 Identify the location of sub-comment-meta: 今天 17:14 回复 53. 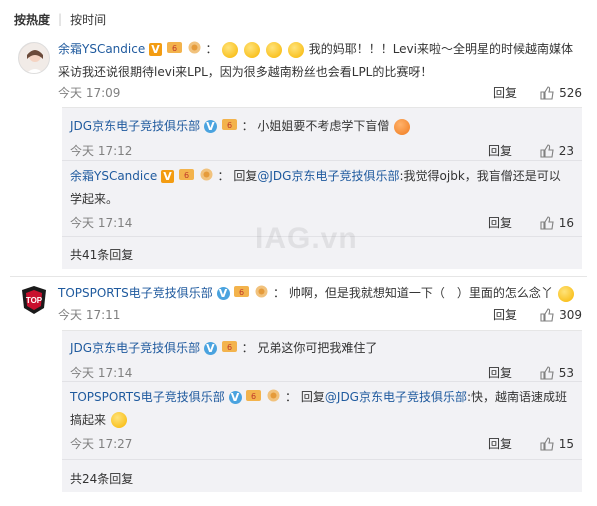
(322, 373).